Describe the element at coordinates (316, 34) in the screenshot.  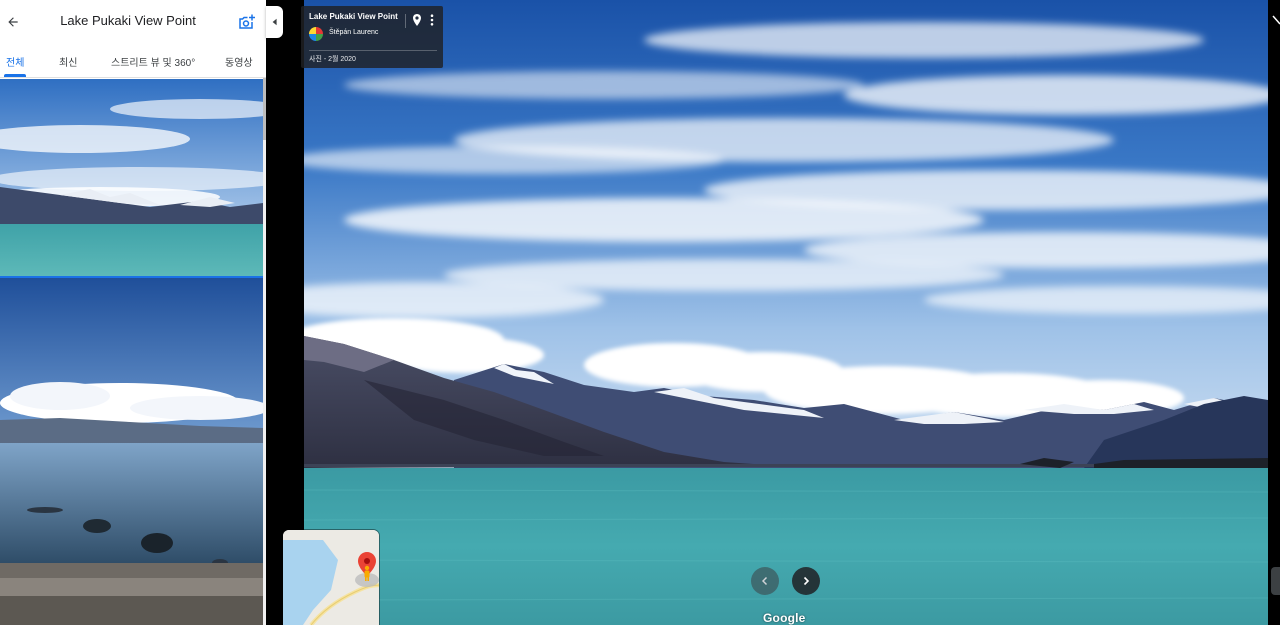
I see `avatar` at that location.